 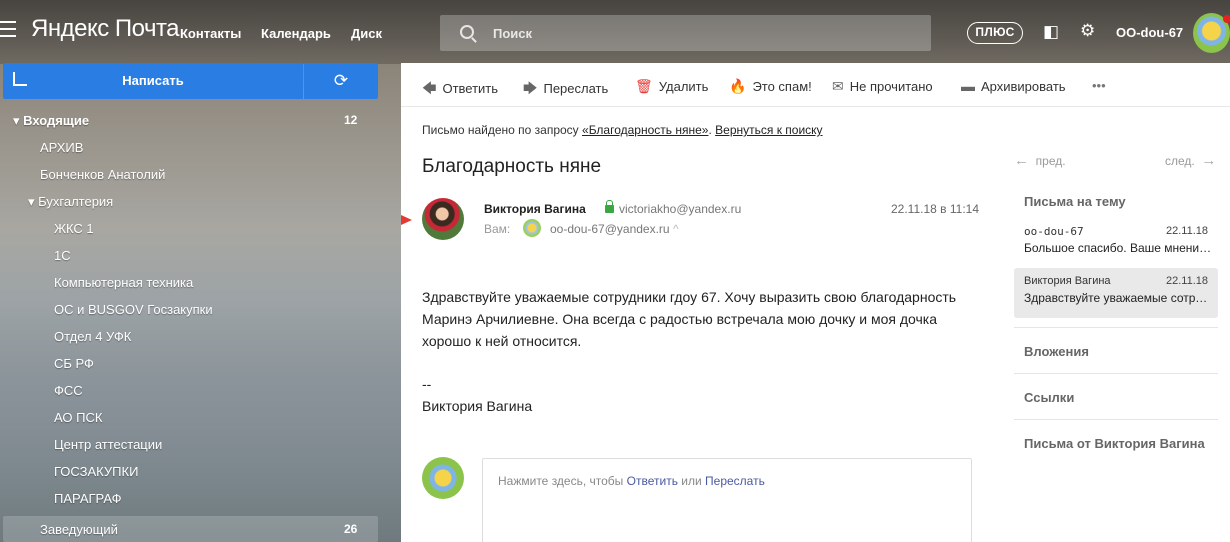 I want to click on next-button: след. →, so click(x=1190, y=160).